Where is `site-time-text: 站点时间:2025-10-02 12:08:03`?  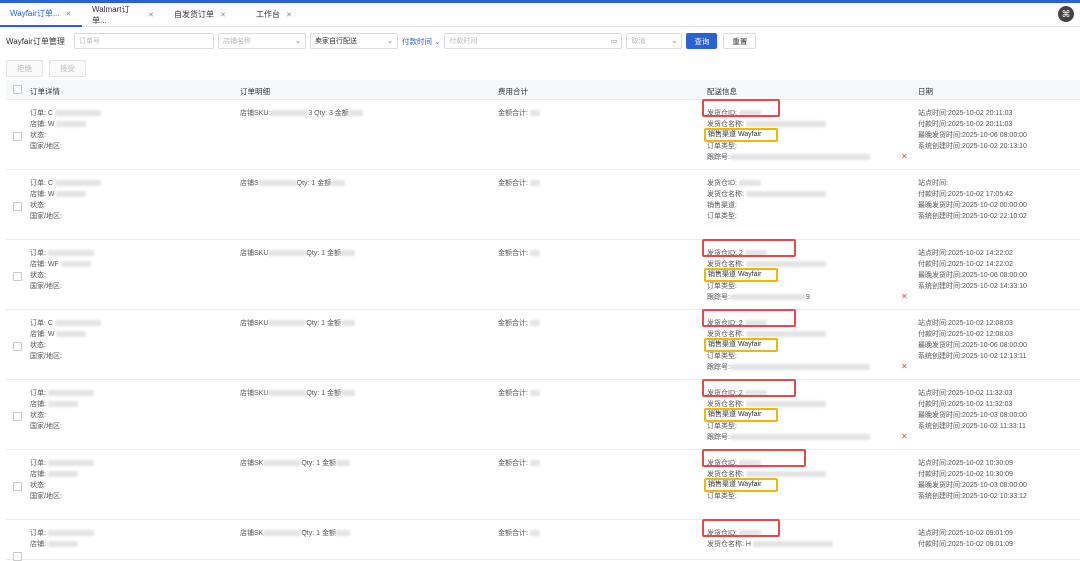 site-time-text: 站点时间:2025-10-02 12:08:03 is located at coordinates (965, 323).